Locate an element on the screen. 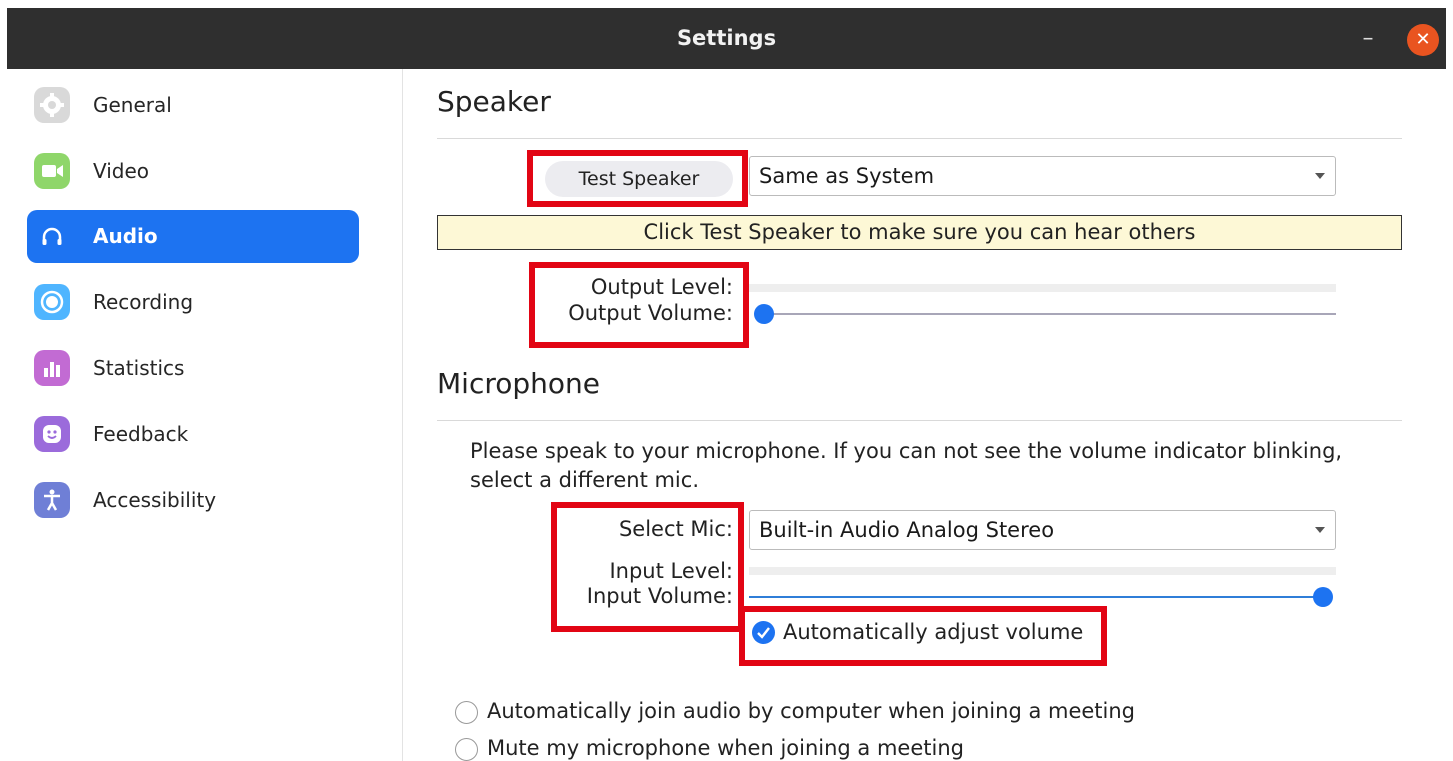 This screenshot has width=1453, height=761. minimize-icon: – is located at coordinates (1368, 38).